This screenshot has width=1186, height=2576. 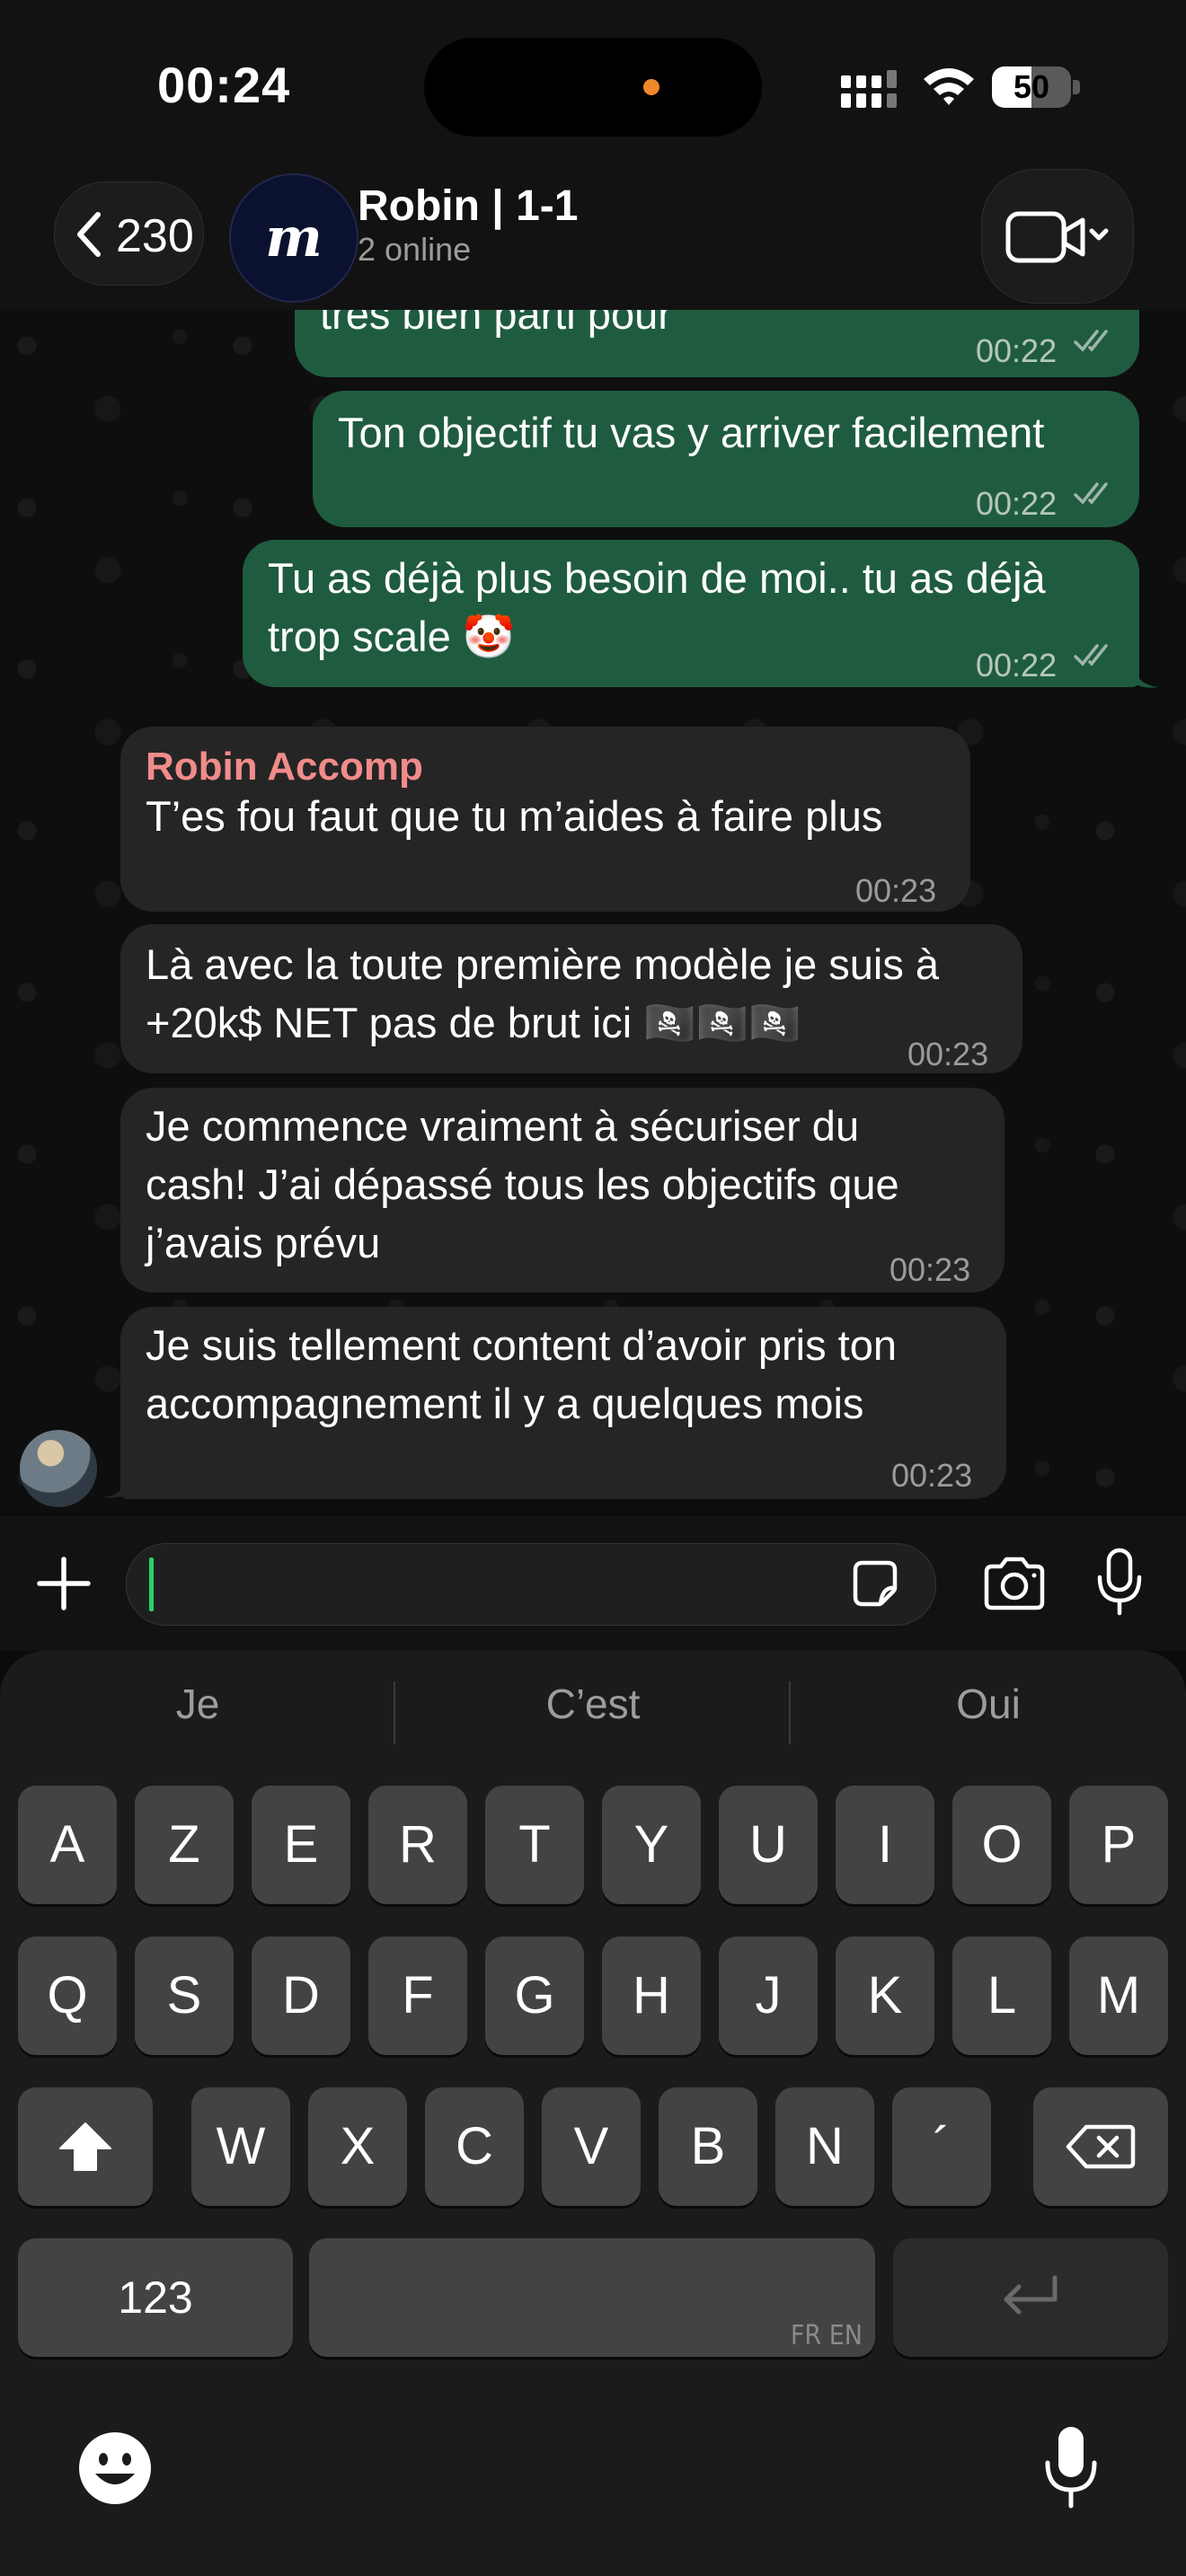 I want to click on key-v: V, so click(x=591, y=2146).